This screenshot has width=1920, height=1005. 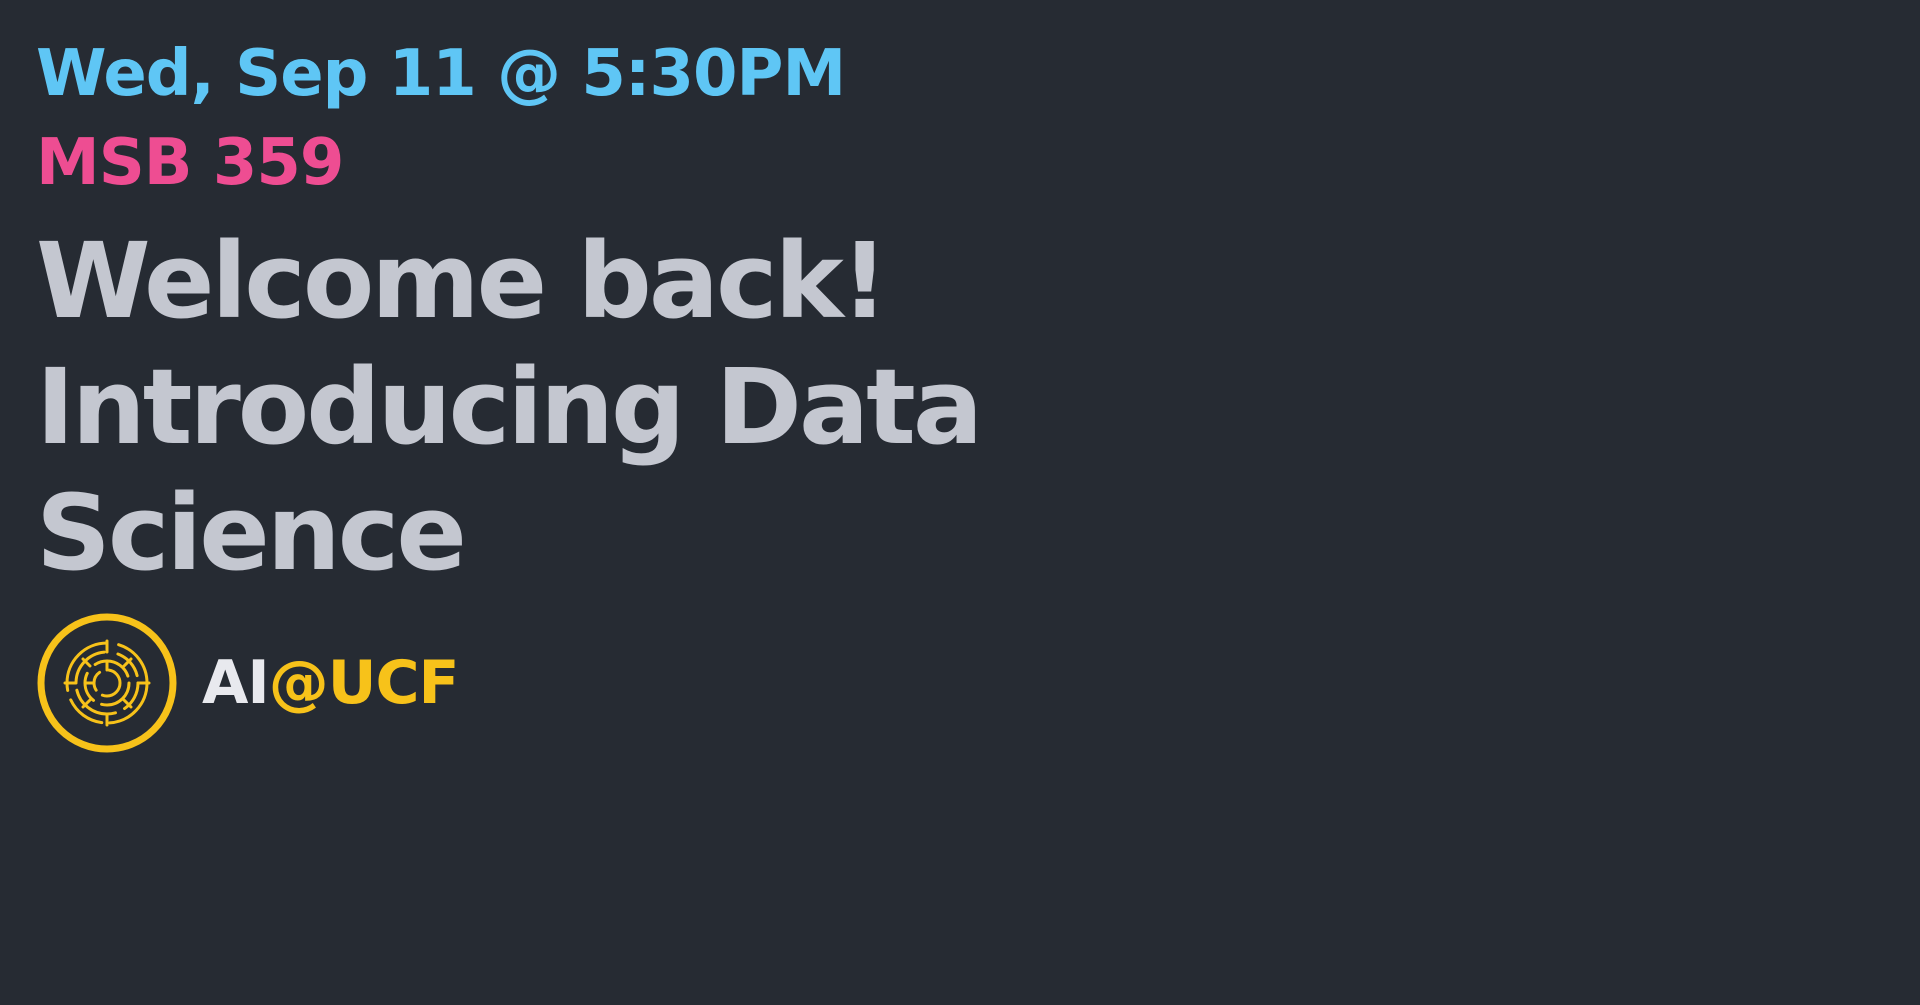 What do you see at coordinates (441, 74) in the screenshot?
I see `event-datetime: Wed, Sep 11 @ 5:30PM` at bounding box center [441, 74].